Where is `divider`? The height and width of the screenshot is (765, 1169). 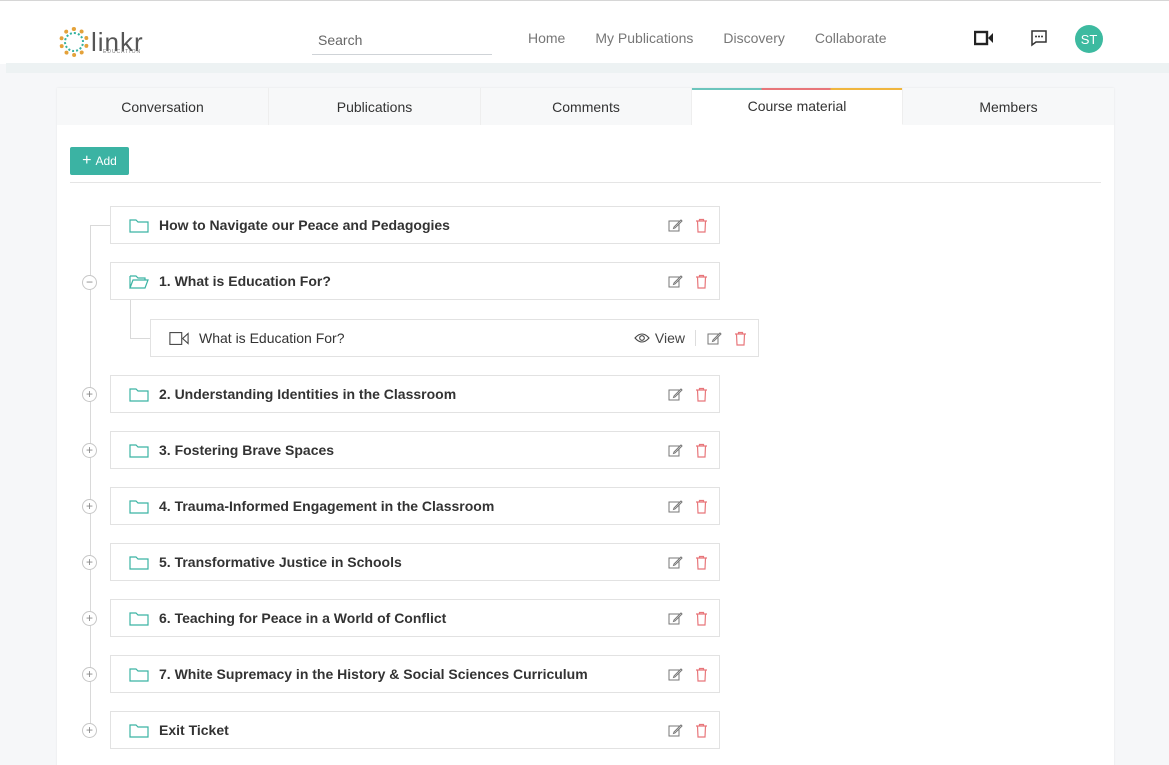 divider is located at coordinates (585, 182).